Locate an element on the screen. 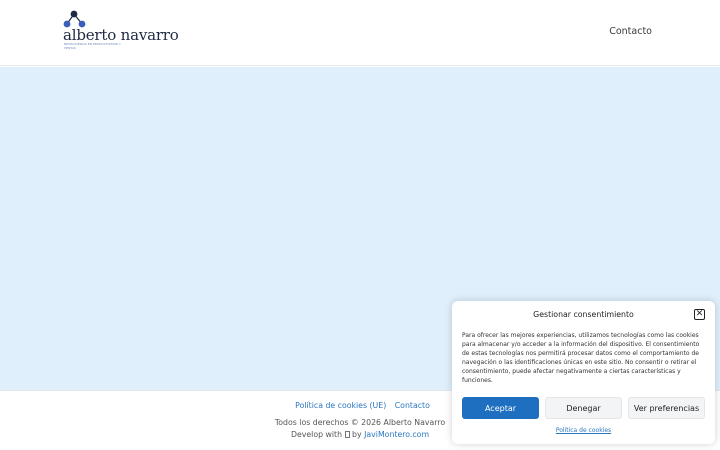 The height and width of the screenshot is (450, 720). accept-button: Aceptar is located at coordinates (500, 408).